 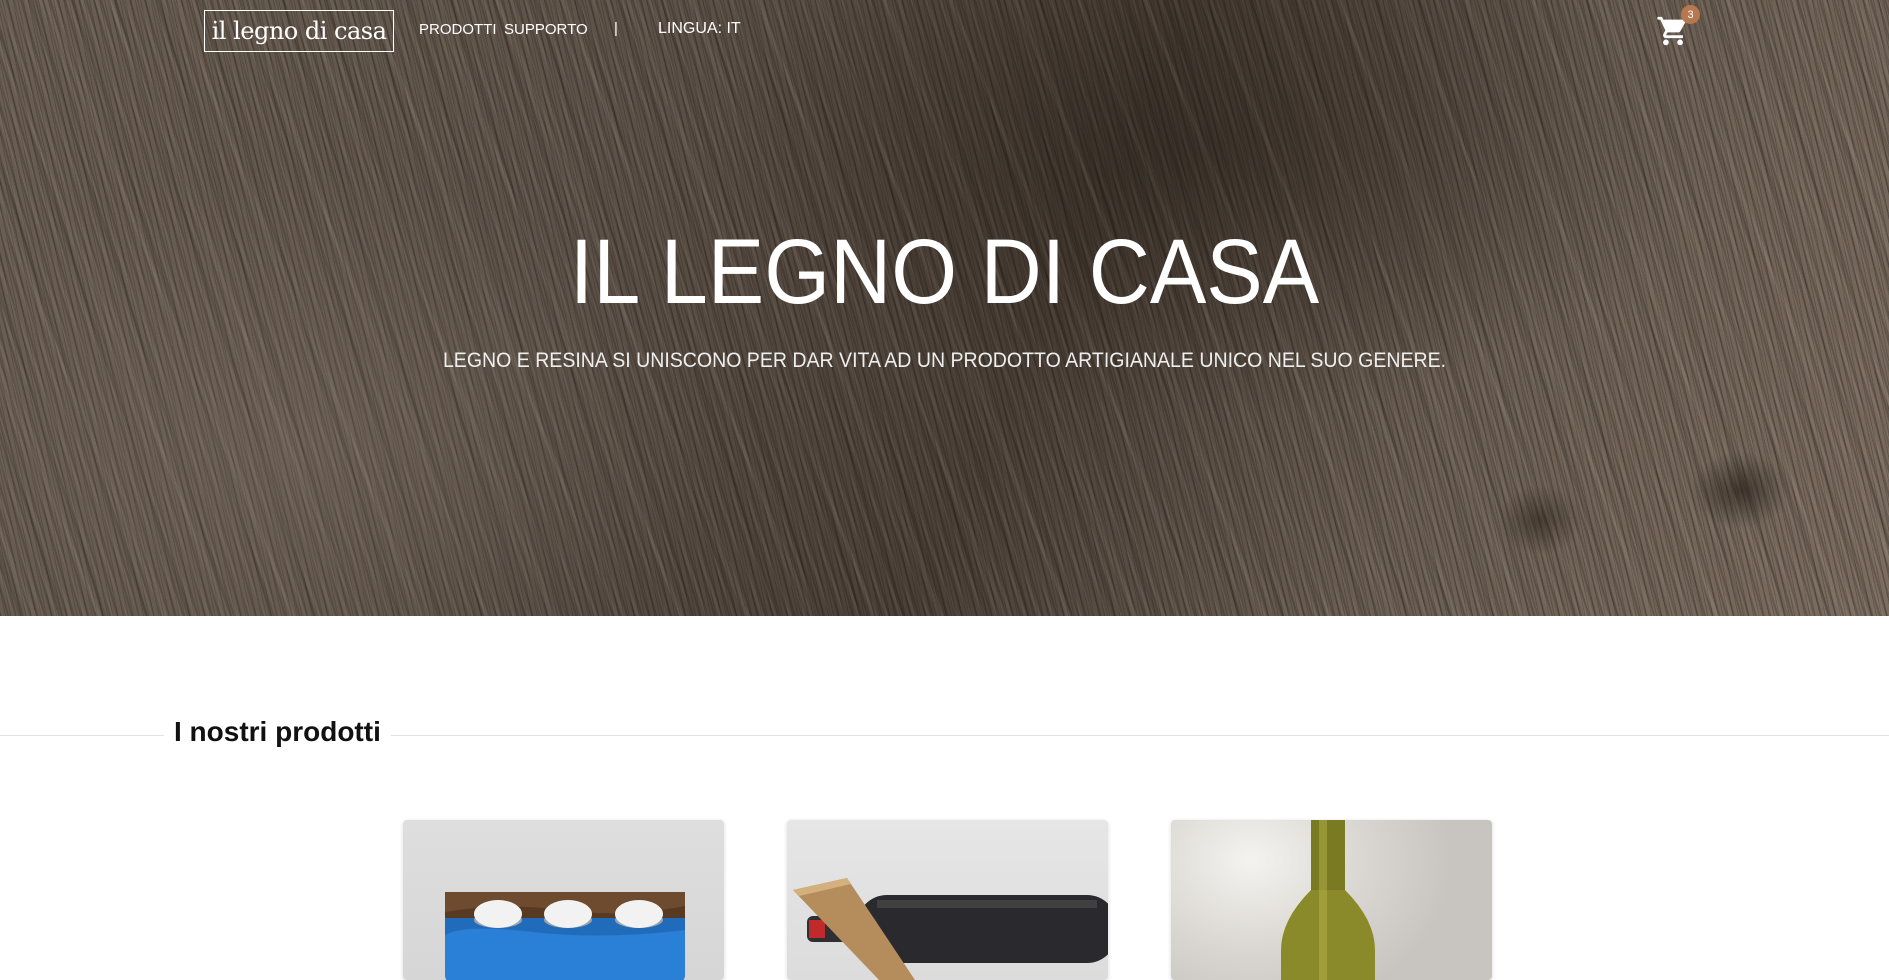 I want to click on wine-holder-image, so click(x=950, y=929).